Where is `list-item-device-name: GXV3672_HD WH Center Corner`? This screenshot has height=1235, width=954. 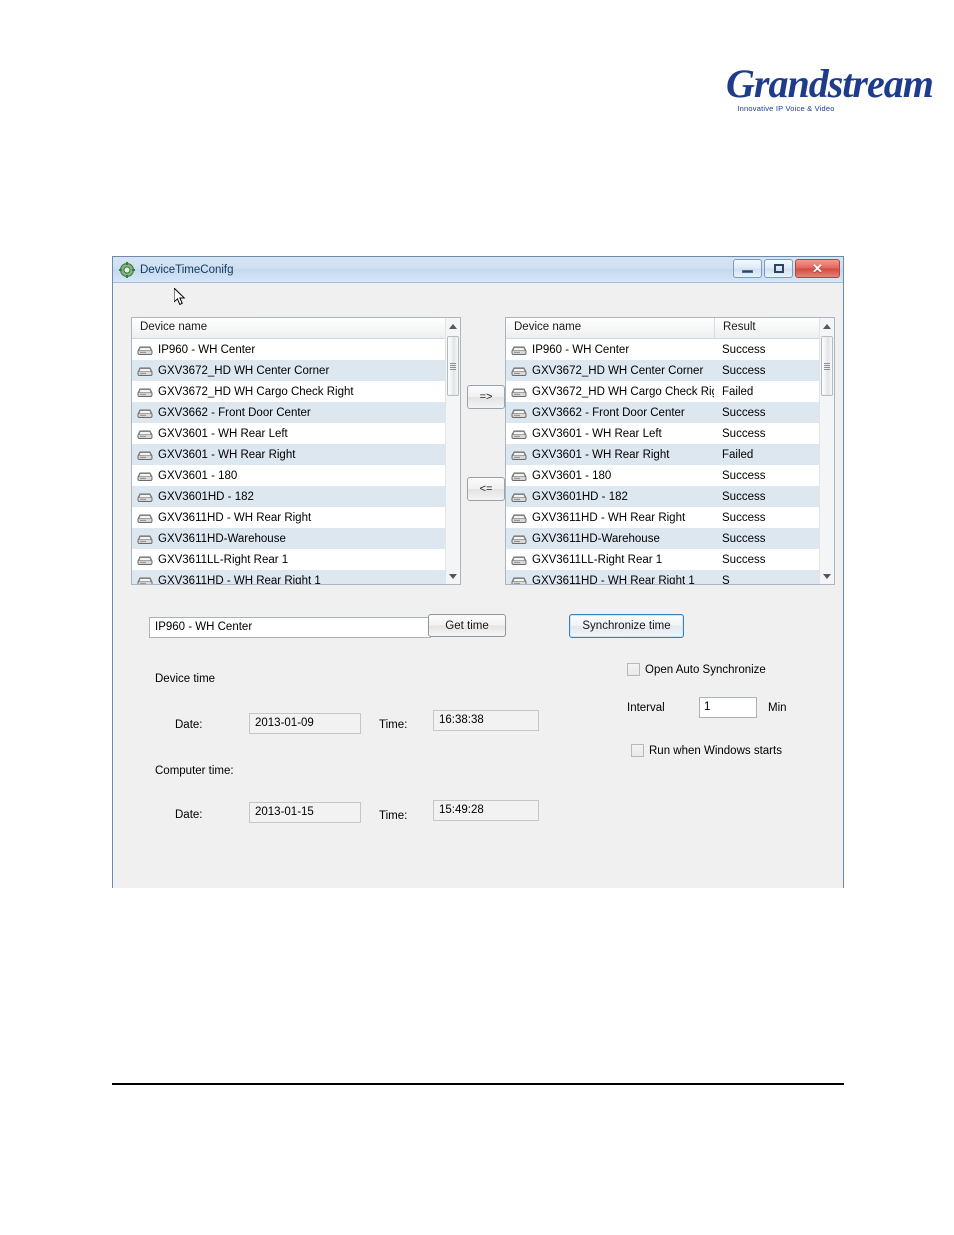
list-item-device-name: GXV3672_HD WH Center Corner is located at coordinates (288, 371).